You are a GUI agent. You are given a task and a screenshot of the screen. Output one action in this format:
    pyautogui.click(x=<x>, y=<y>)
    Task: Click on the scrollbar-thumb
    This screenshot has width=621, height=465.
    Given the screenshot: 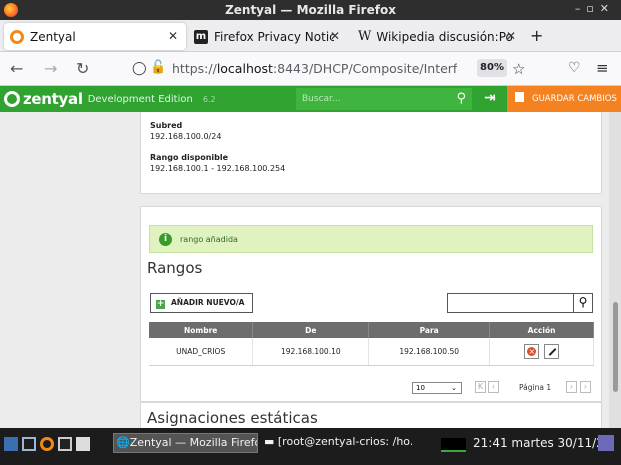 What is the action you would take?
    pyautogui.click(x=615, y=347)
    